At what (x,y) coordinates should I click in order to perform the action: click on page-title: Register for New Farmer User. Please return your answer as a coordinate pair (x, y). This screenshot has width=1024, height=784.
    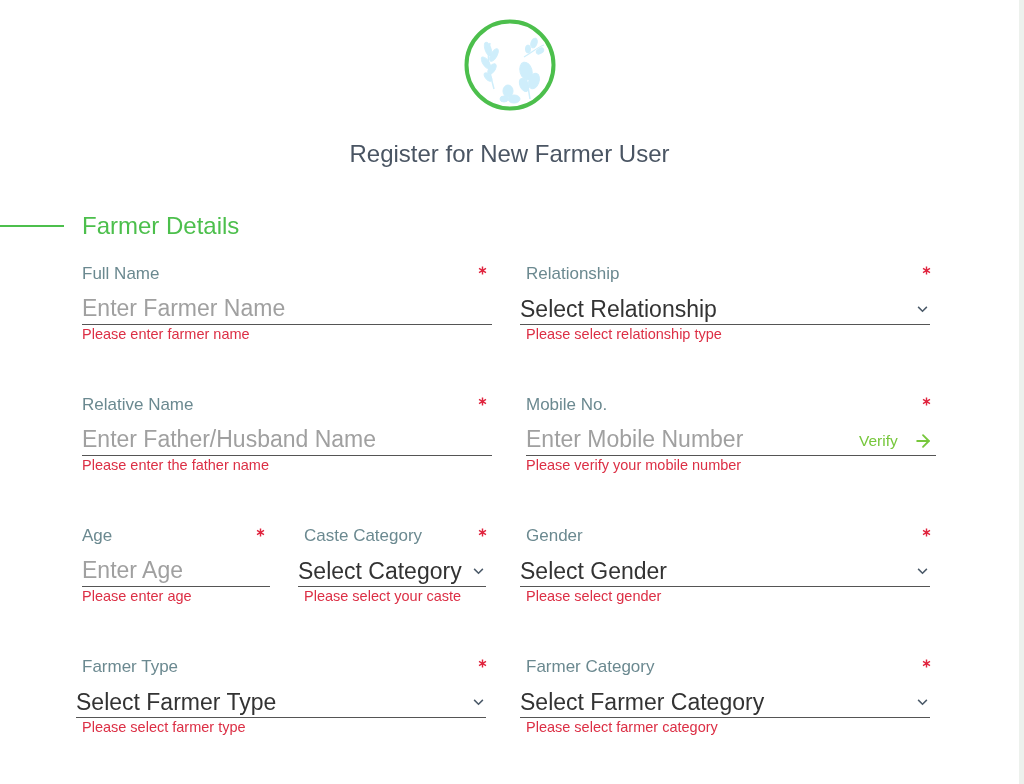
    Looking at the image, I should click on (509, 154).